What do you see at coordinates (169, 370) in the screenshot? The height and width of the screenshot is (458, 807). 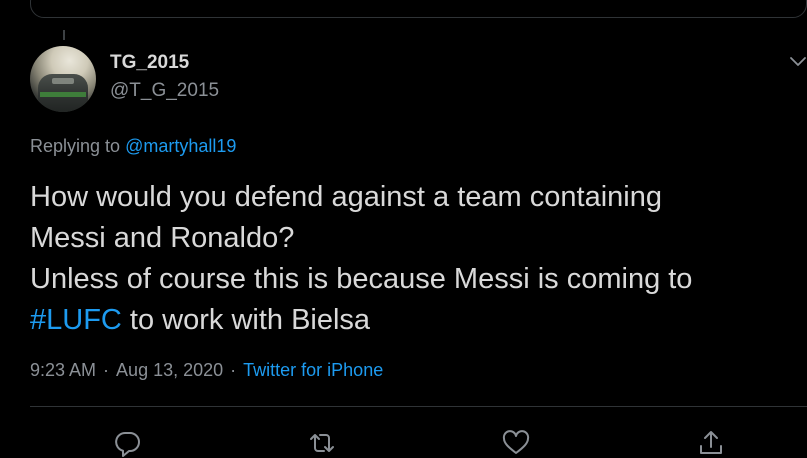 I see `tweet-date: Aug 13, 2020` at bounding box center [169, 370].